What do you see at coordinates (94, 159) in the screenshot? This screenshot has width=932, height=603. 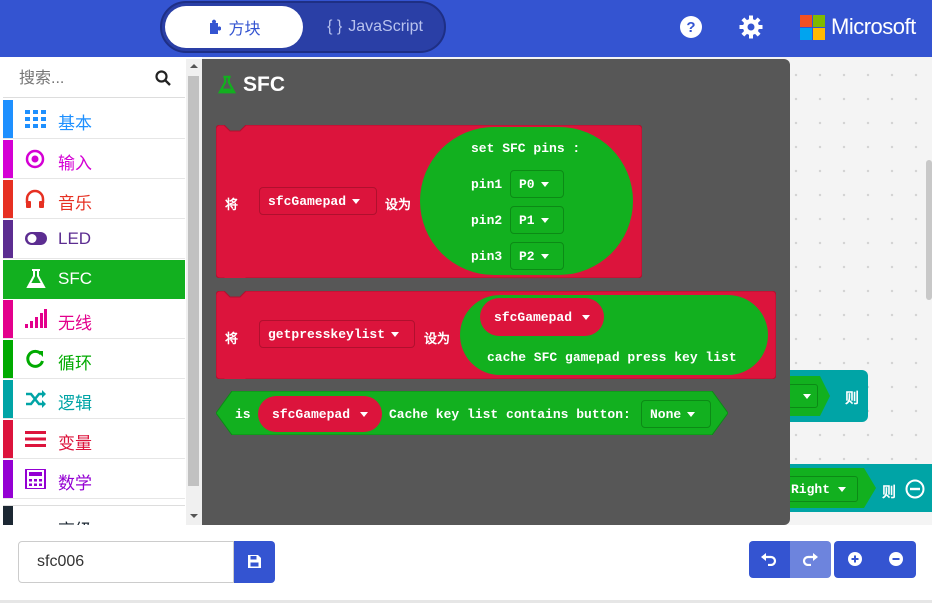 I see `category-input: 输入` at bounding box center [94, 159].